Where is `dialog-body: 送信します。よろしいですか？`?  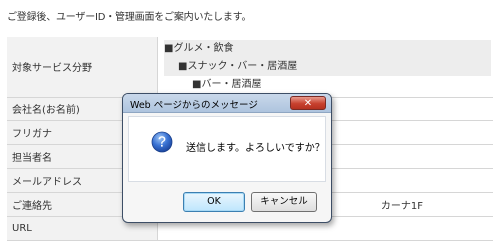
dialog-body: 送信します。よろしいですか？ is located at coordinates (227, 149).